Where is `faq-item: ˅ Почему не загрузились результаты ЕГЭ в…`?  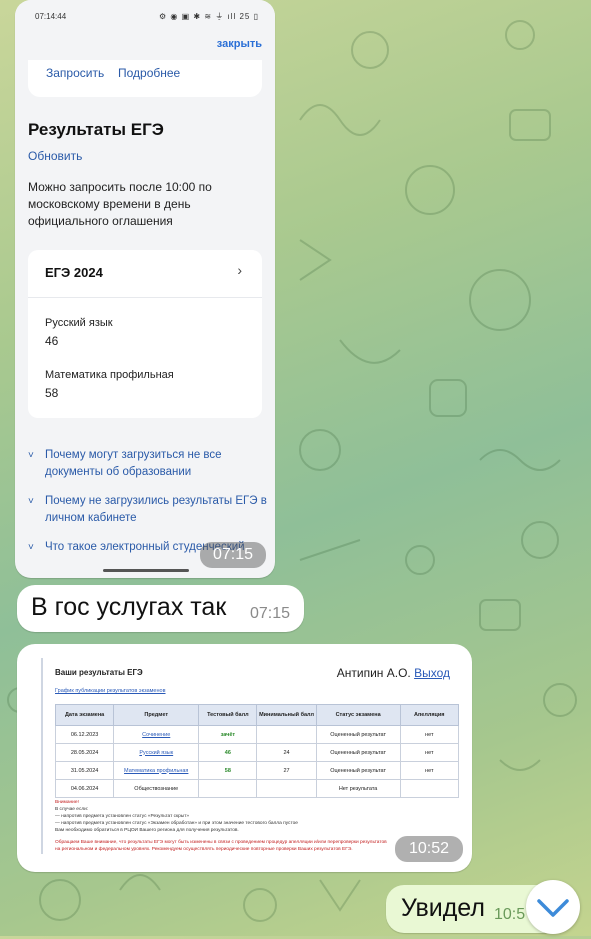 faq-item: ˅ Почему не загрузились результаты ЕГЭ в… is located at coordinates (148, 510).